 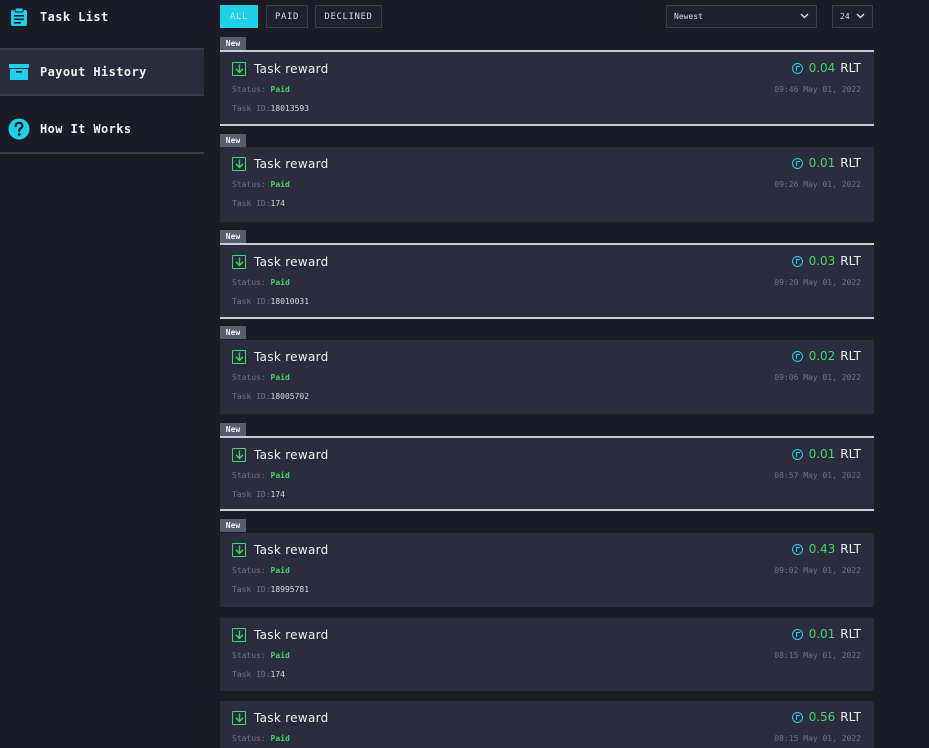 I want to click on task-id-value: 18995781, so click(x=290, y=589).